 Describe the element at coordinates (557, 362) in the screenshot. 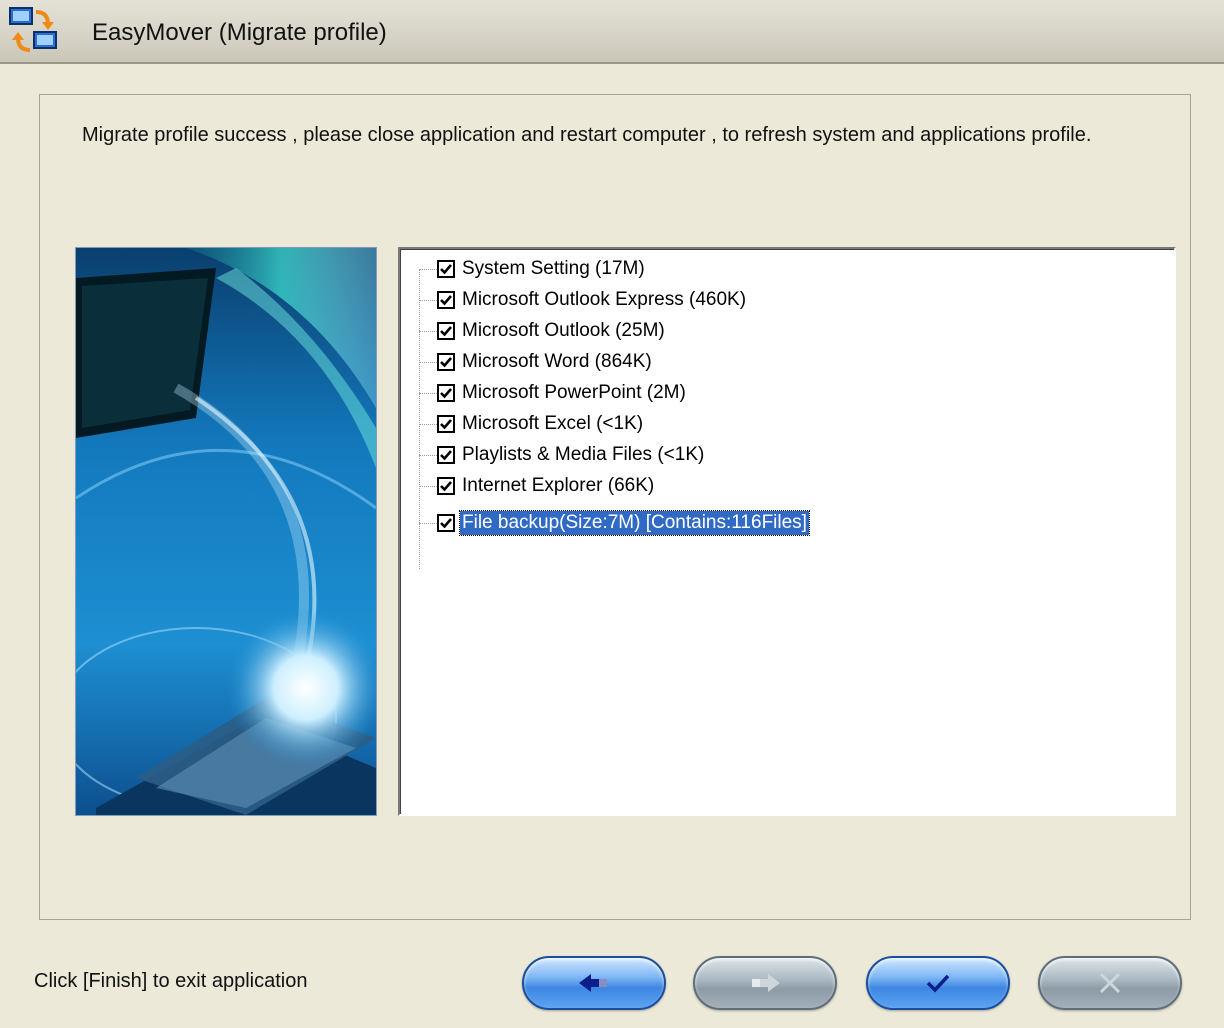

I see `item-label: Microsoft Word (864K)` at that location.